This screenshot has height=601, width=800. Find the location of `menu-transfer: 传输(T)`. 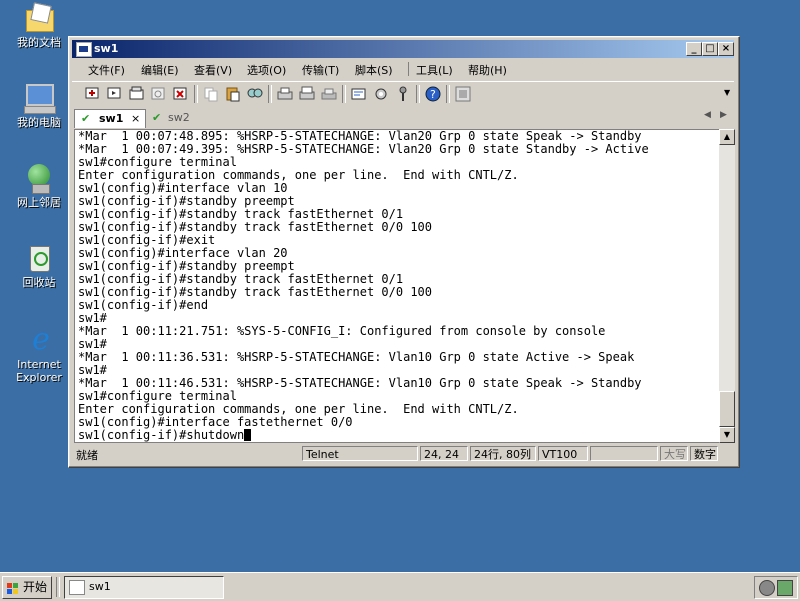

menu-transfer: 传输(T) is located at coordinates (320, 70).